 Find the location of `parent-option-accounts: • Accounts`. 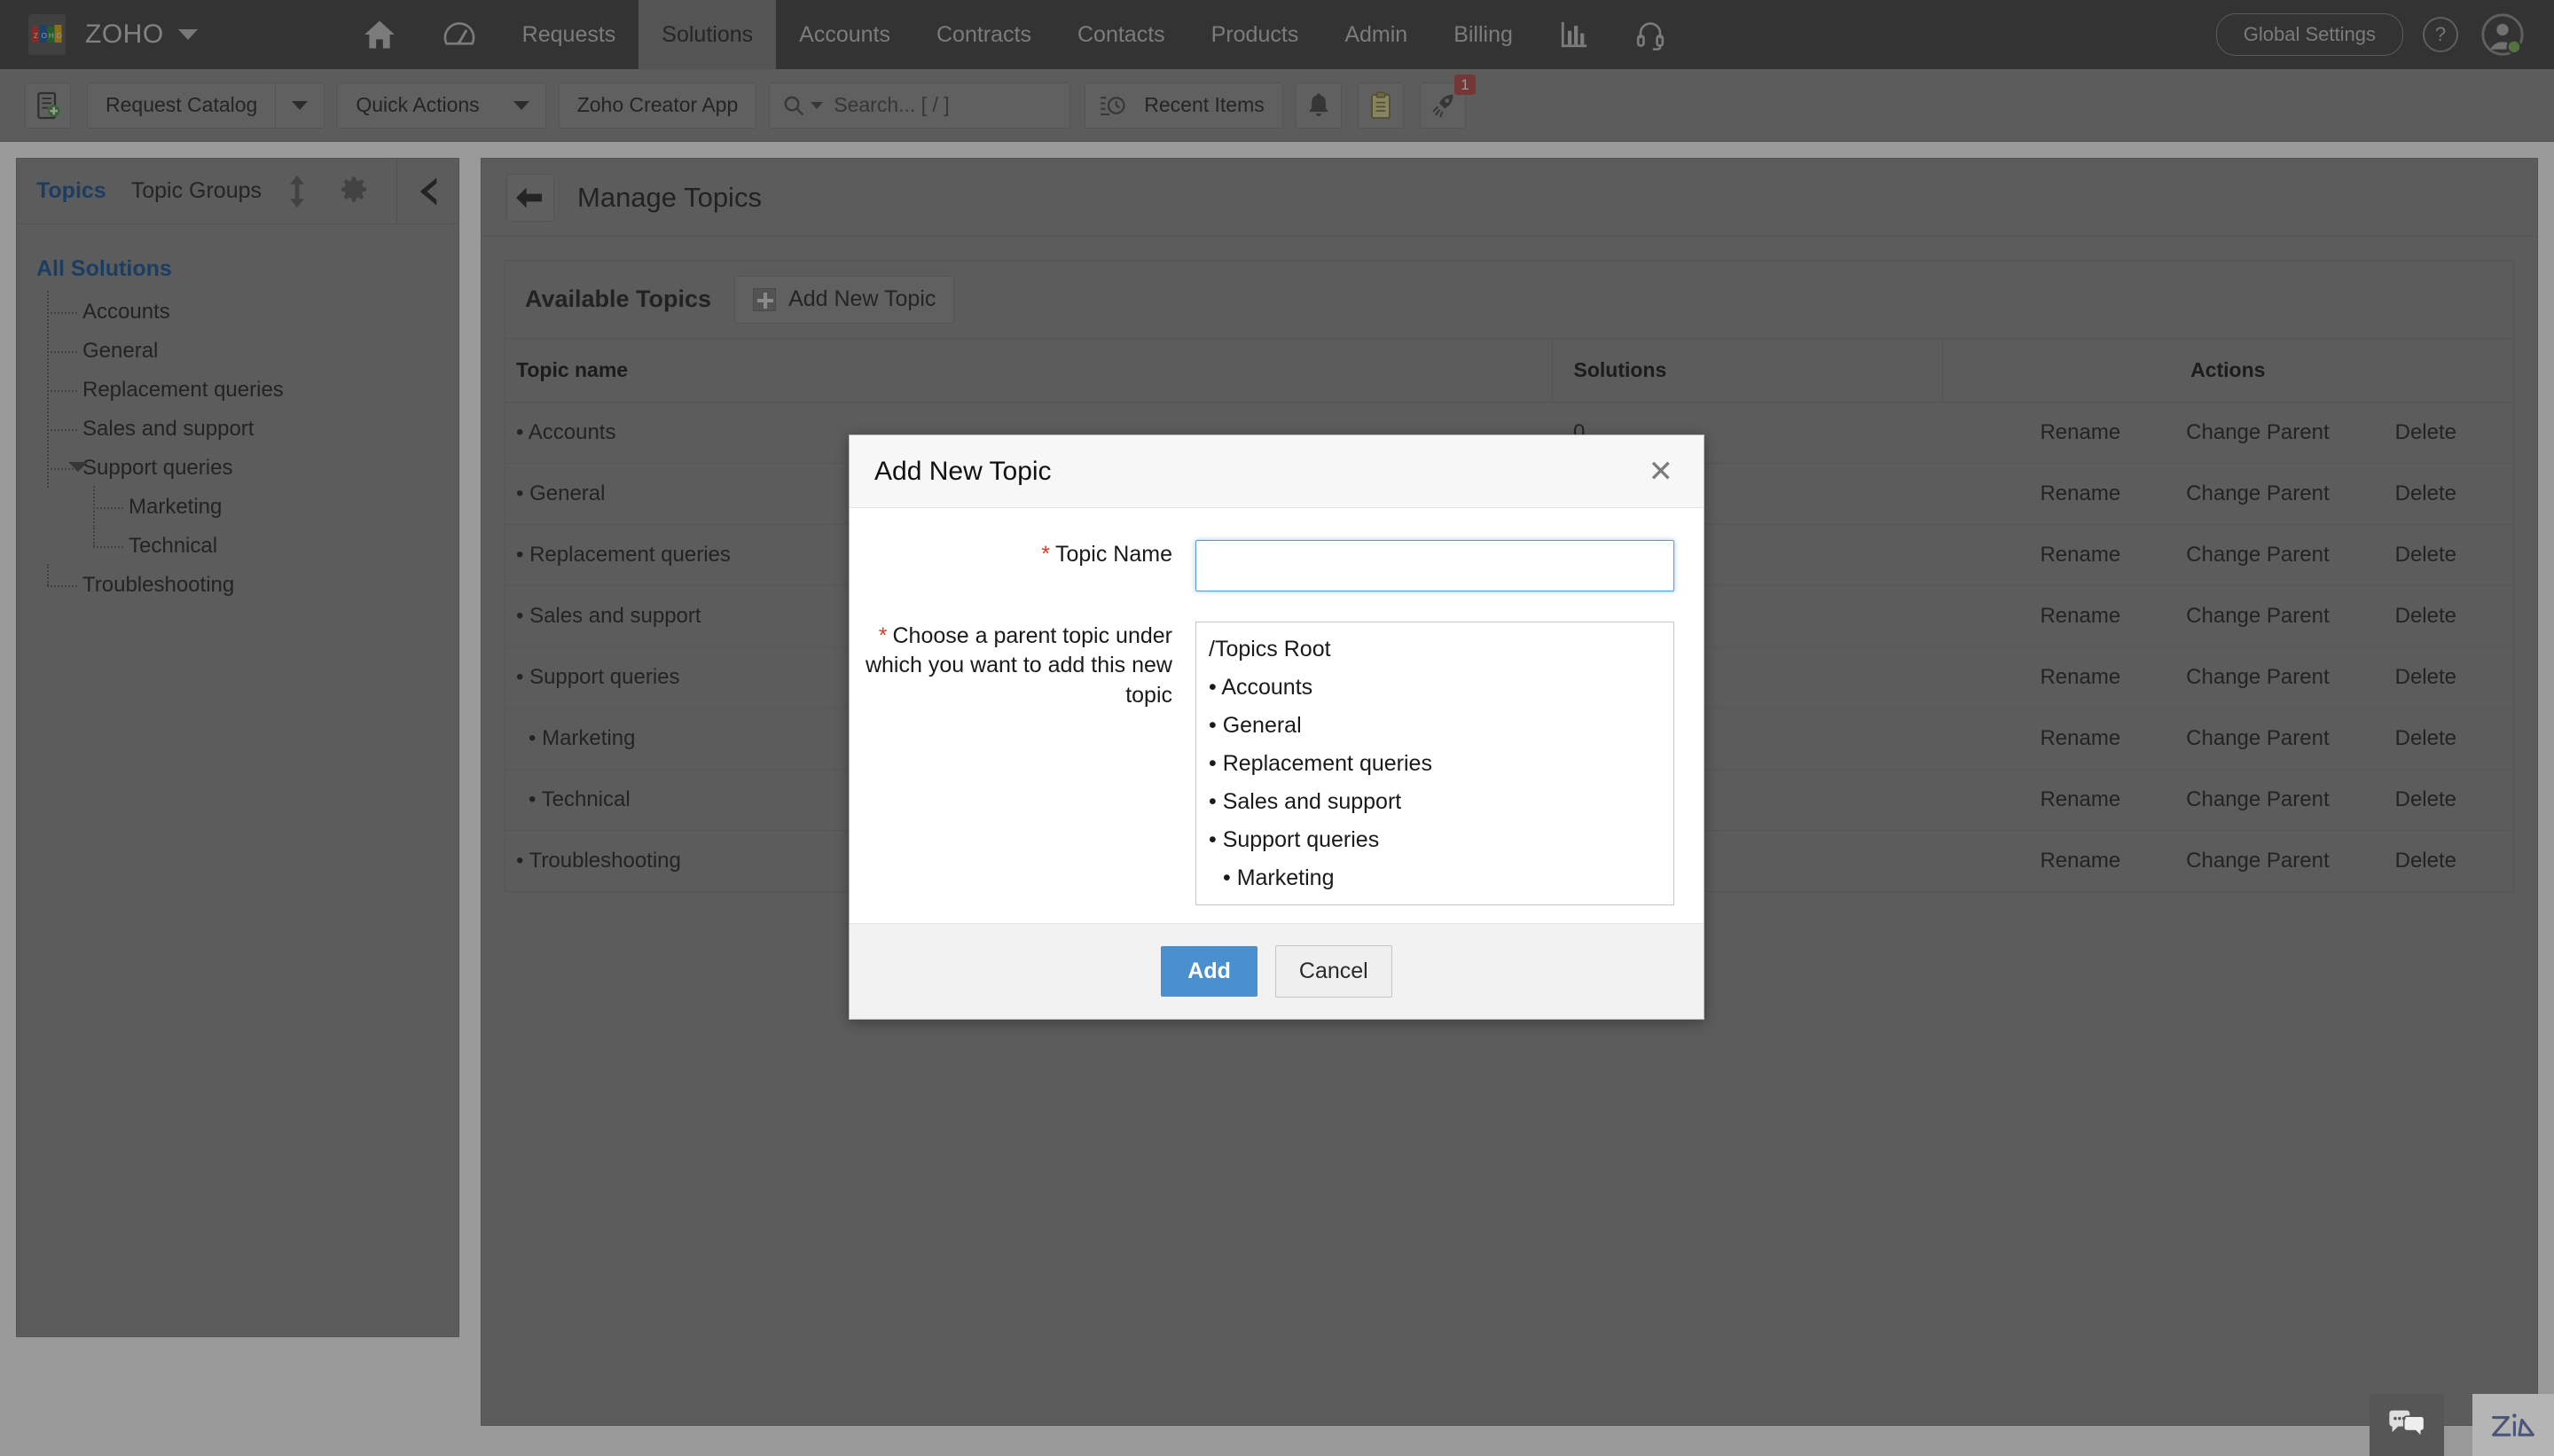

parent-option-accounts: • Accounts is located at coordinates (1441, 688).